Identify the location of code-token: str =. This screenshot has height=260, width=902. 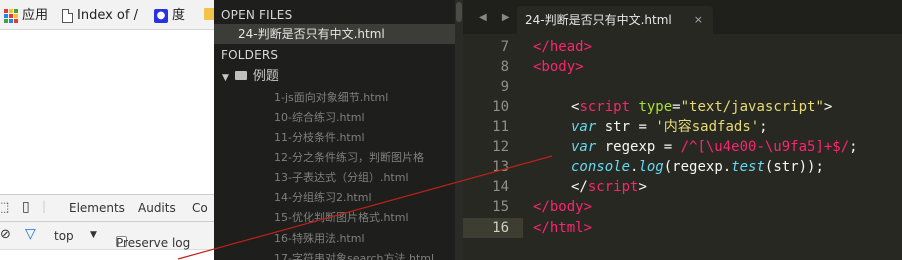
(626, 127).